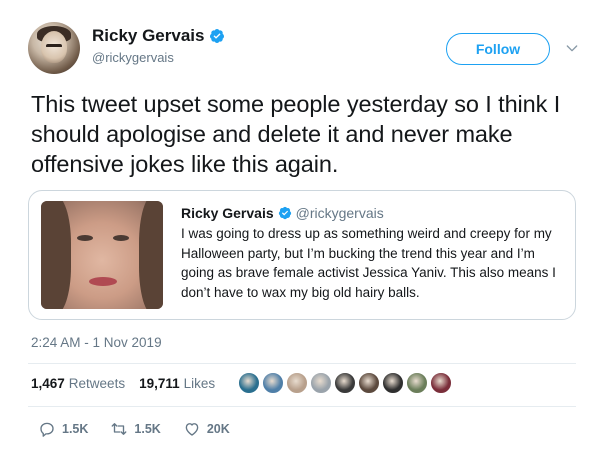 This screenshot has width=615, height=467. I want to click on retweets-stat: 1,467 Retweets, so click(78, 383).